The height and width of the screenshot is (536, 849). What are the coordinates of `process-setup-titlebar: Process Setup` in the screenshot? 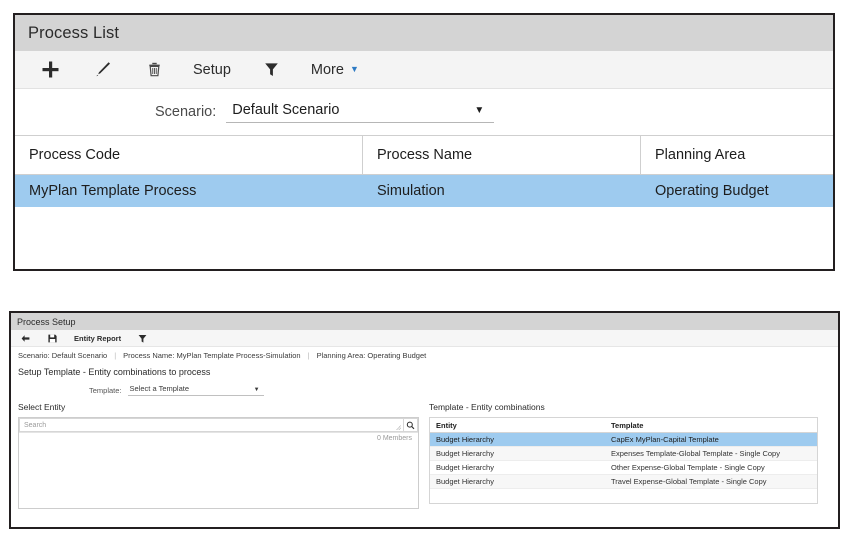 It's located at (424, 321).